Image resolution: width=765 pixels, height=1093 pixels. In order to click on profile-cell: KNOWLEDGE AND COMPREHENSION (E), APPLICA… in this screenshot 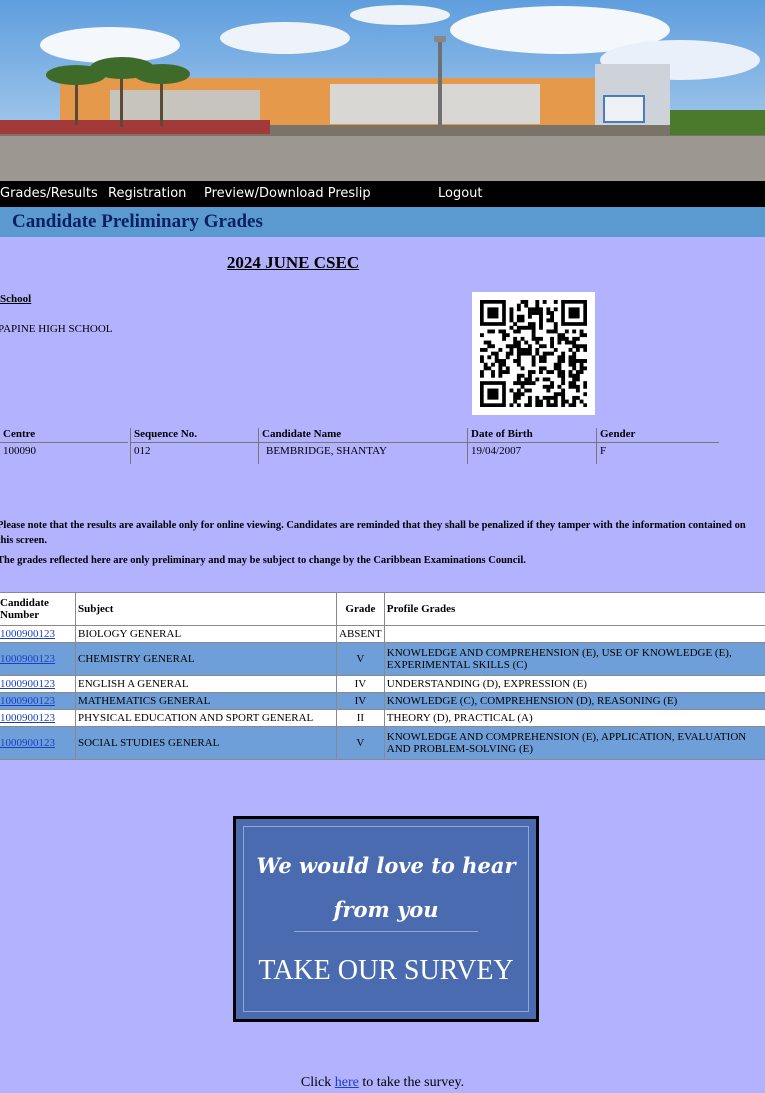, I will do `click(574, 743)`.